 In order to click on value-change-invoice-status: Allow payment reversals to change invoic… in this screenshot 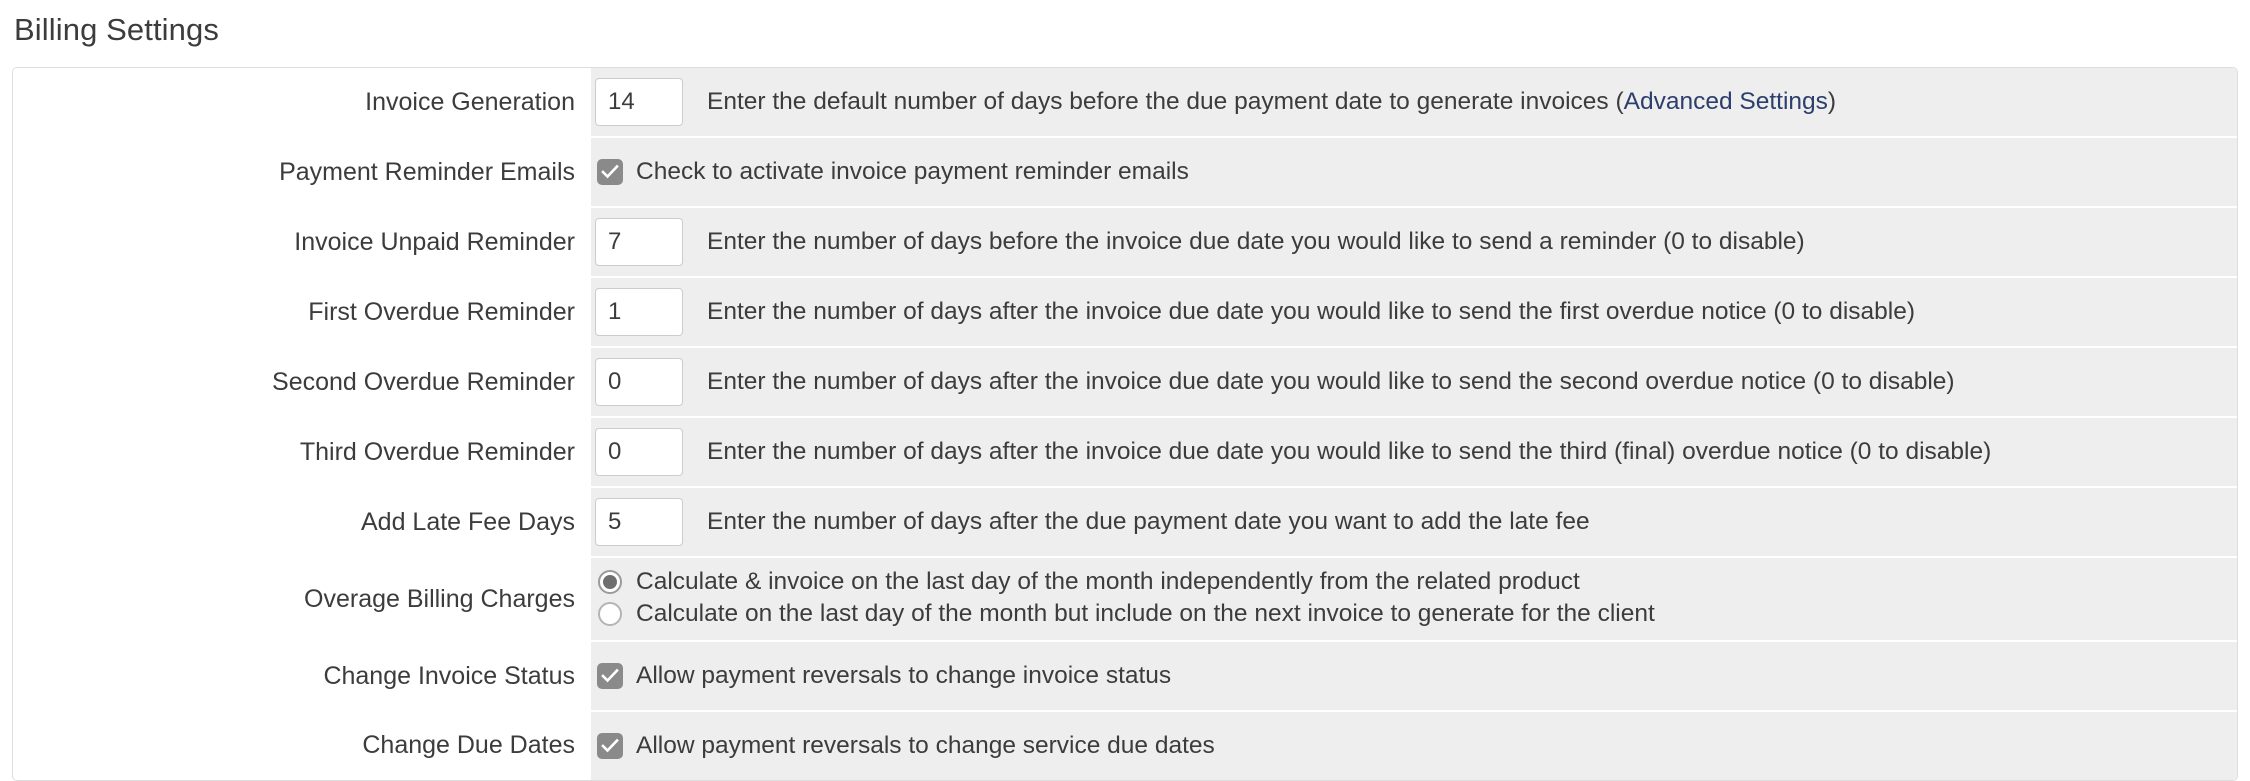, I will do `click(1414, 676)`.